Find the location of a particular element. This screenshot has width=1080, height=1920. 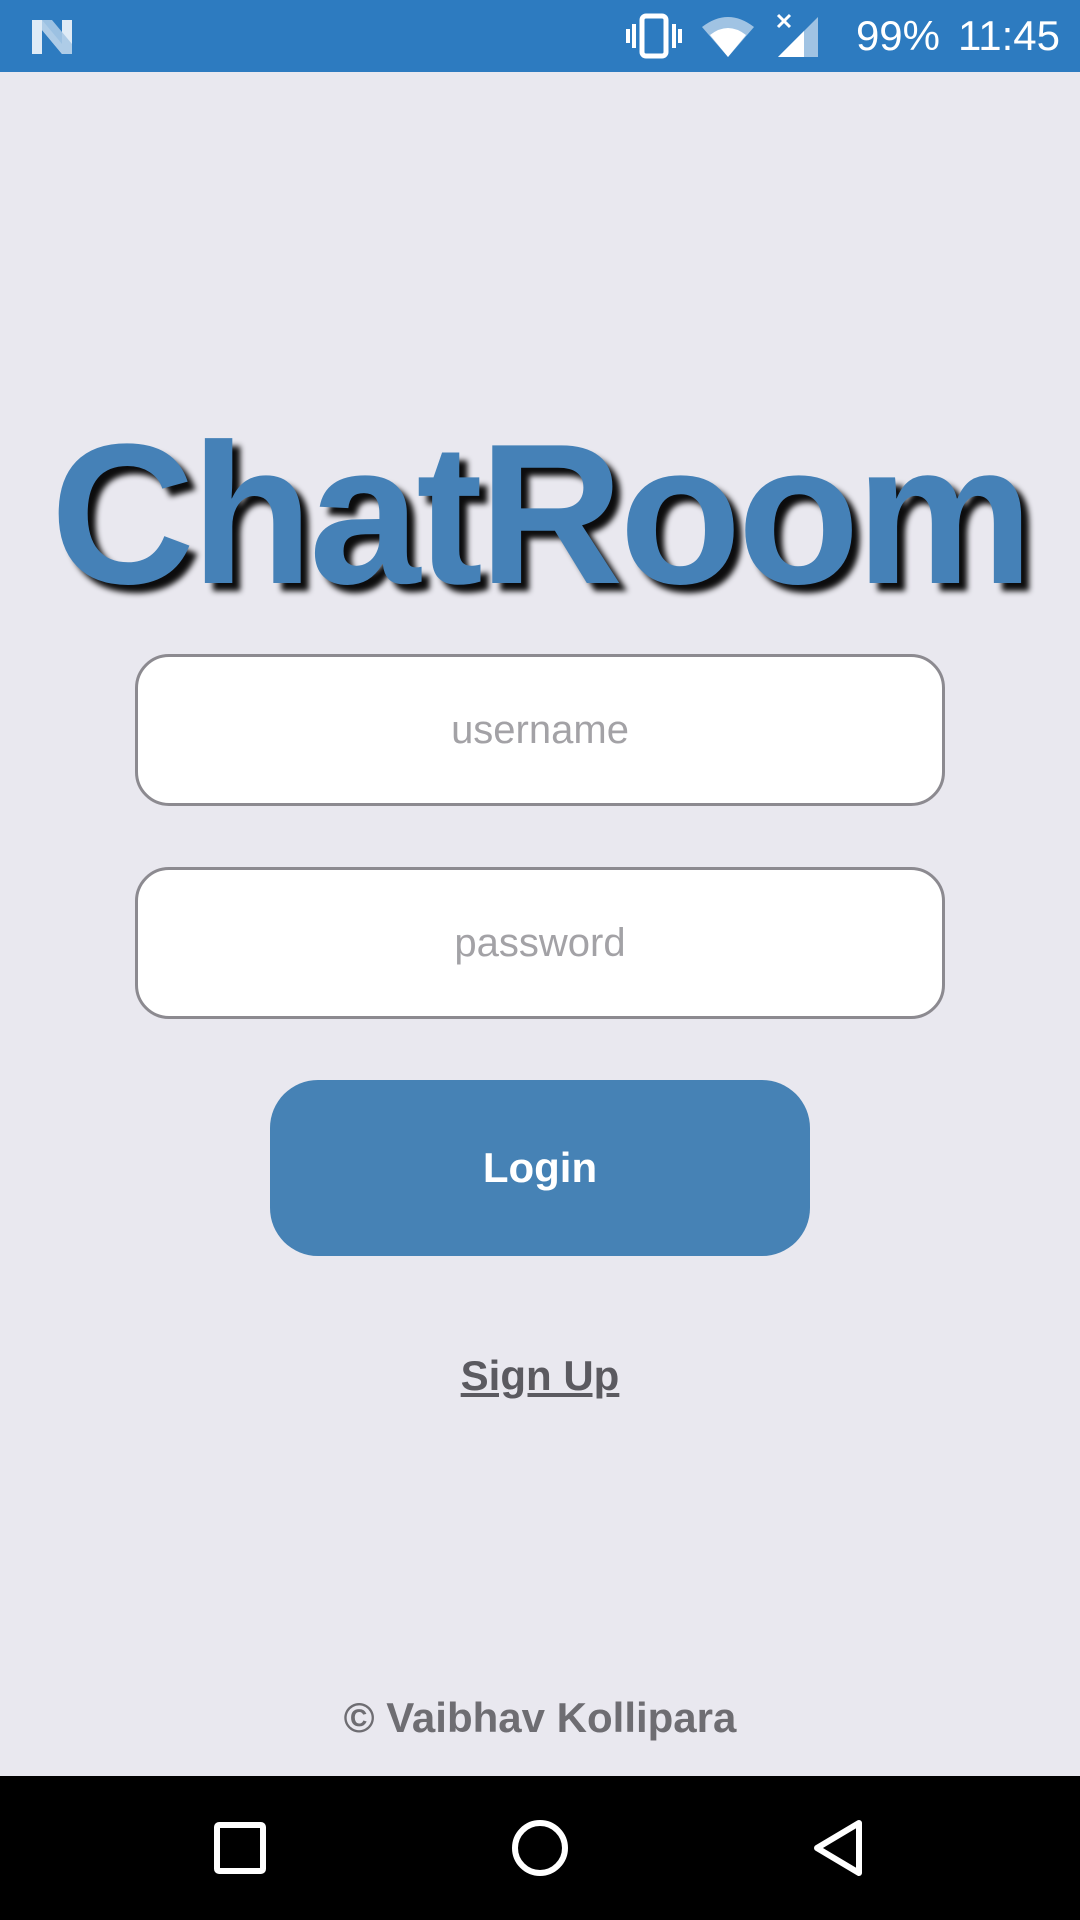

back-icon is located at coordinates (840, 1848).